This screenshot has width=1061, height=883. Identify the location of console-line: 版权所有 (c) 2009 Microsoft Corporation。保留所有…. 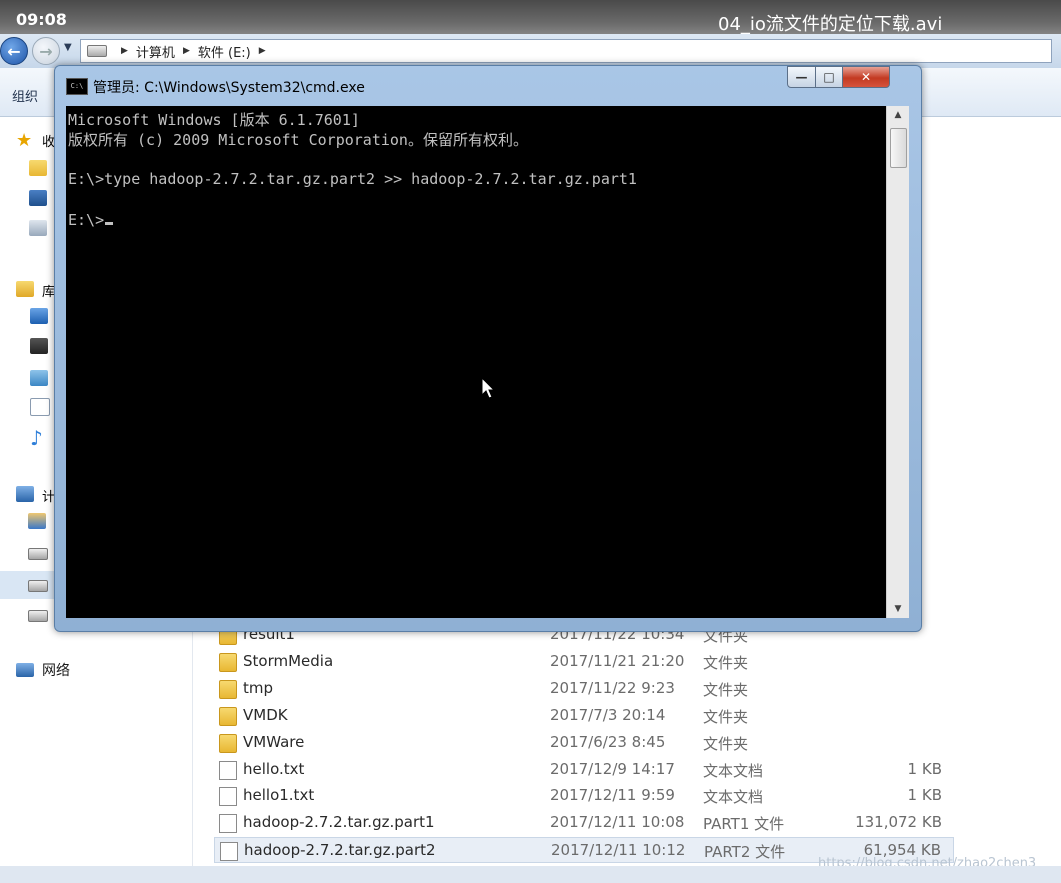
(298, 140).